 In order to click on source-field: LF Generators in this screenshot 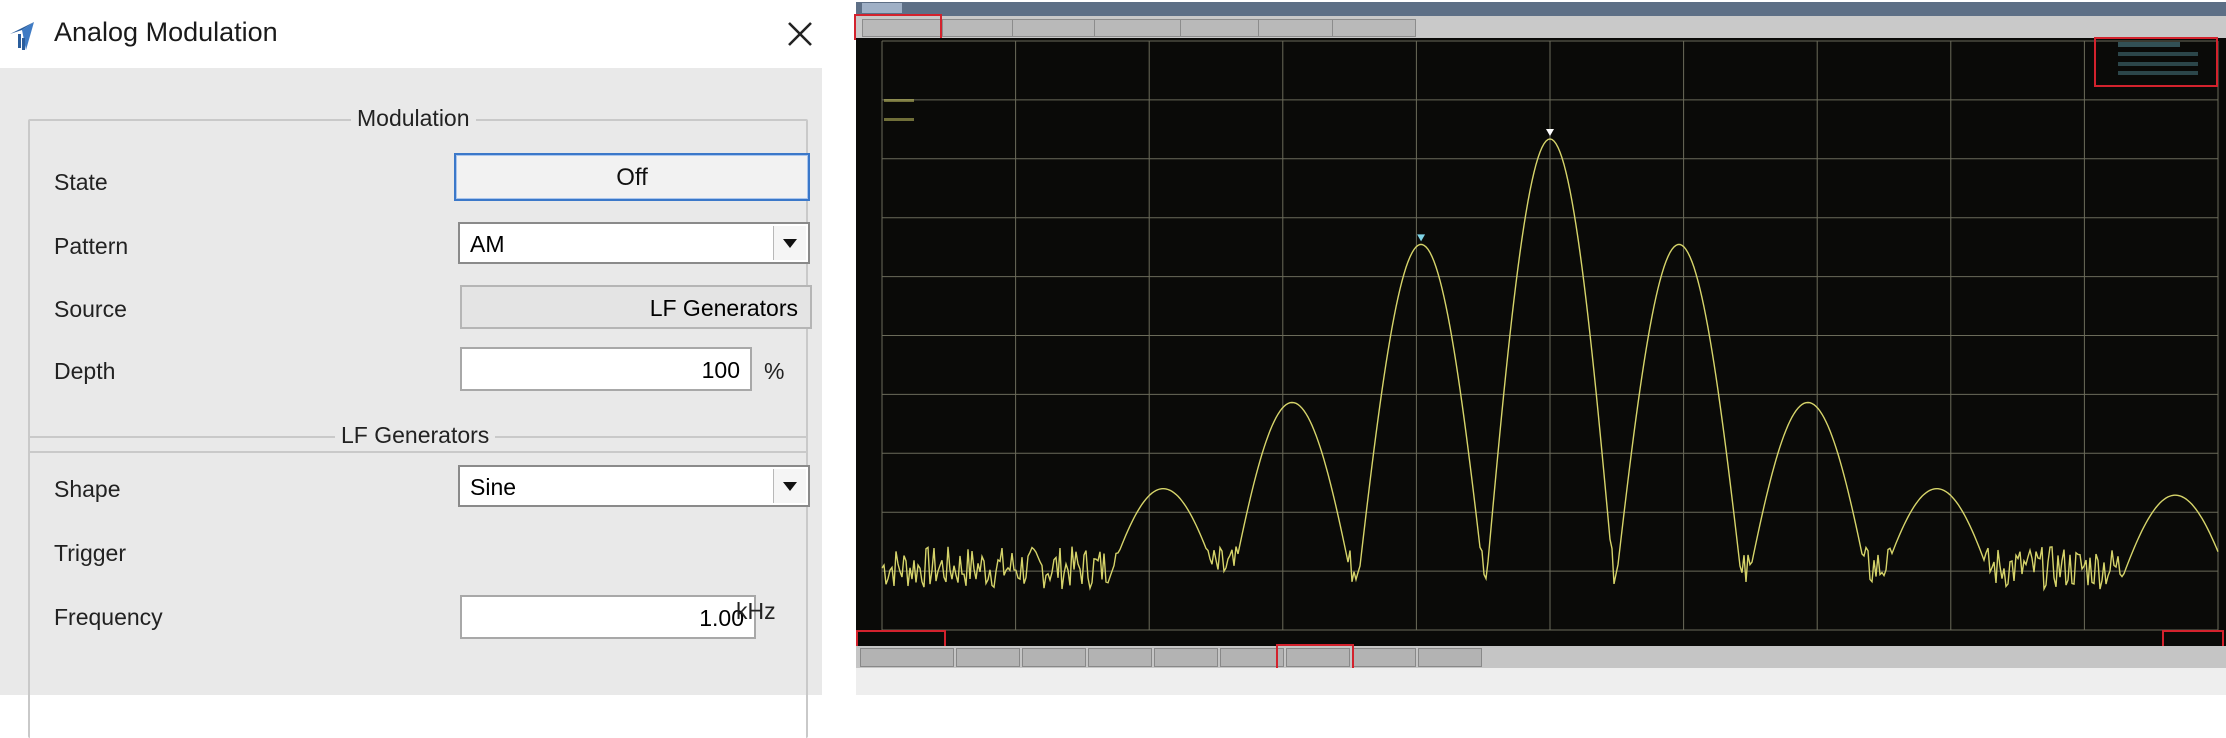, I will do `click(636, 307)`.